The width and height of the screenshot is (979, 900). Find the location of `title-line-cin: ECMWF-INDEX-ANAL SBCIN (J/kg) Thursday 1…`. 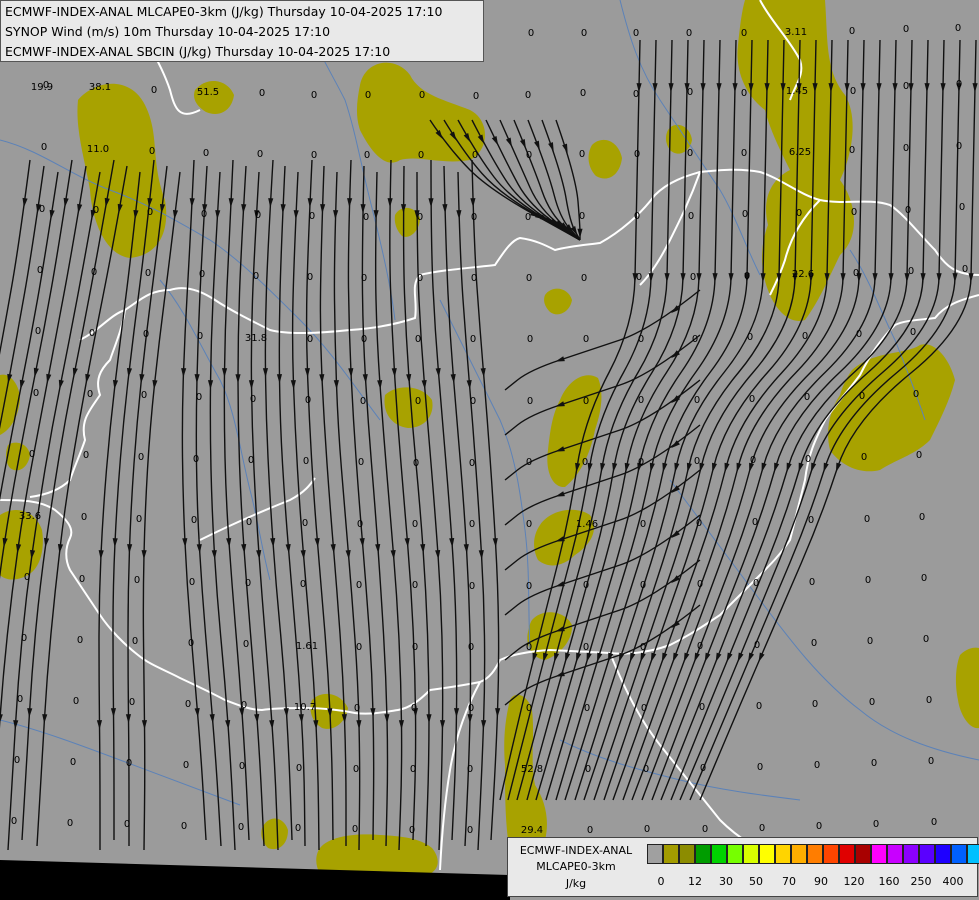

title-line-cin: ECMWF-INDEX-ANAL SBCIN (J/kg) Thursday 1… is located at coordinates (198, 51).